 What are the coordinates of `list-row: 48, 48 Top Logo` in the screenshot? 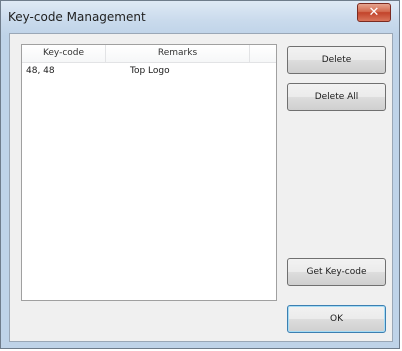 It's located at (149, 72).